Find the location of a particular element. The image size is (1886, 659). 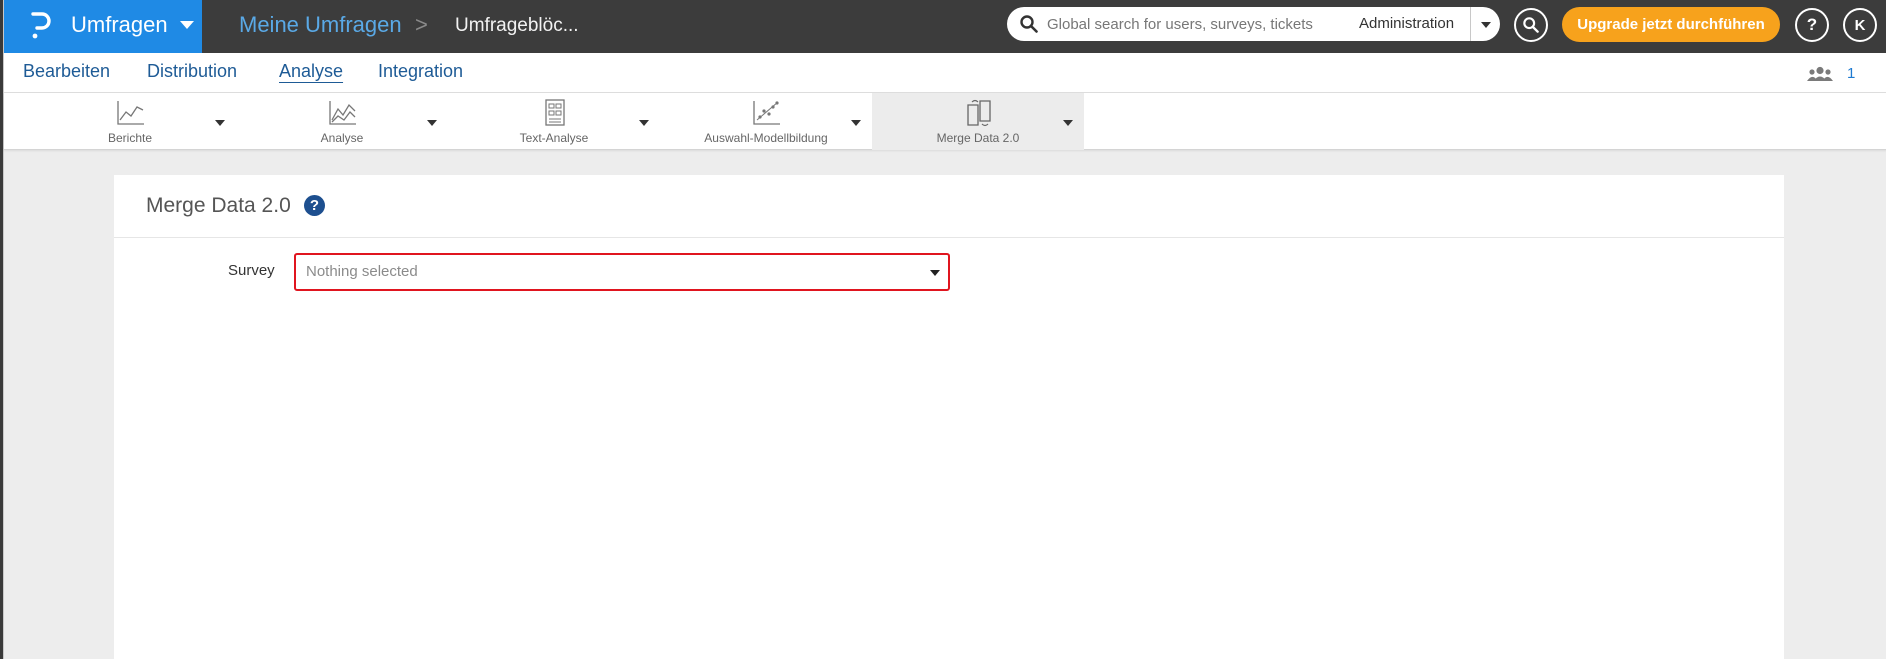

search-scope-dropdown-icon is located at coordinates (1486, 25).